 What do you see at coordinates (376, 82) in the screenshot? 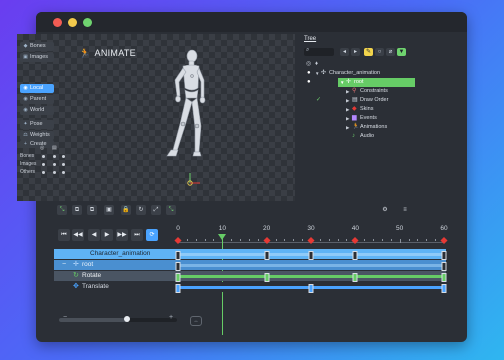
I see `tree-item-root: ▼ ✛ root` at bounding box center [376, 82].